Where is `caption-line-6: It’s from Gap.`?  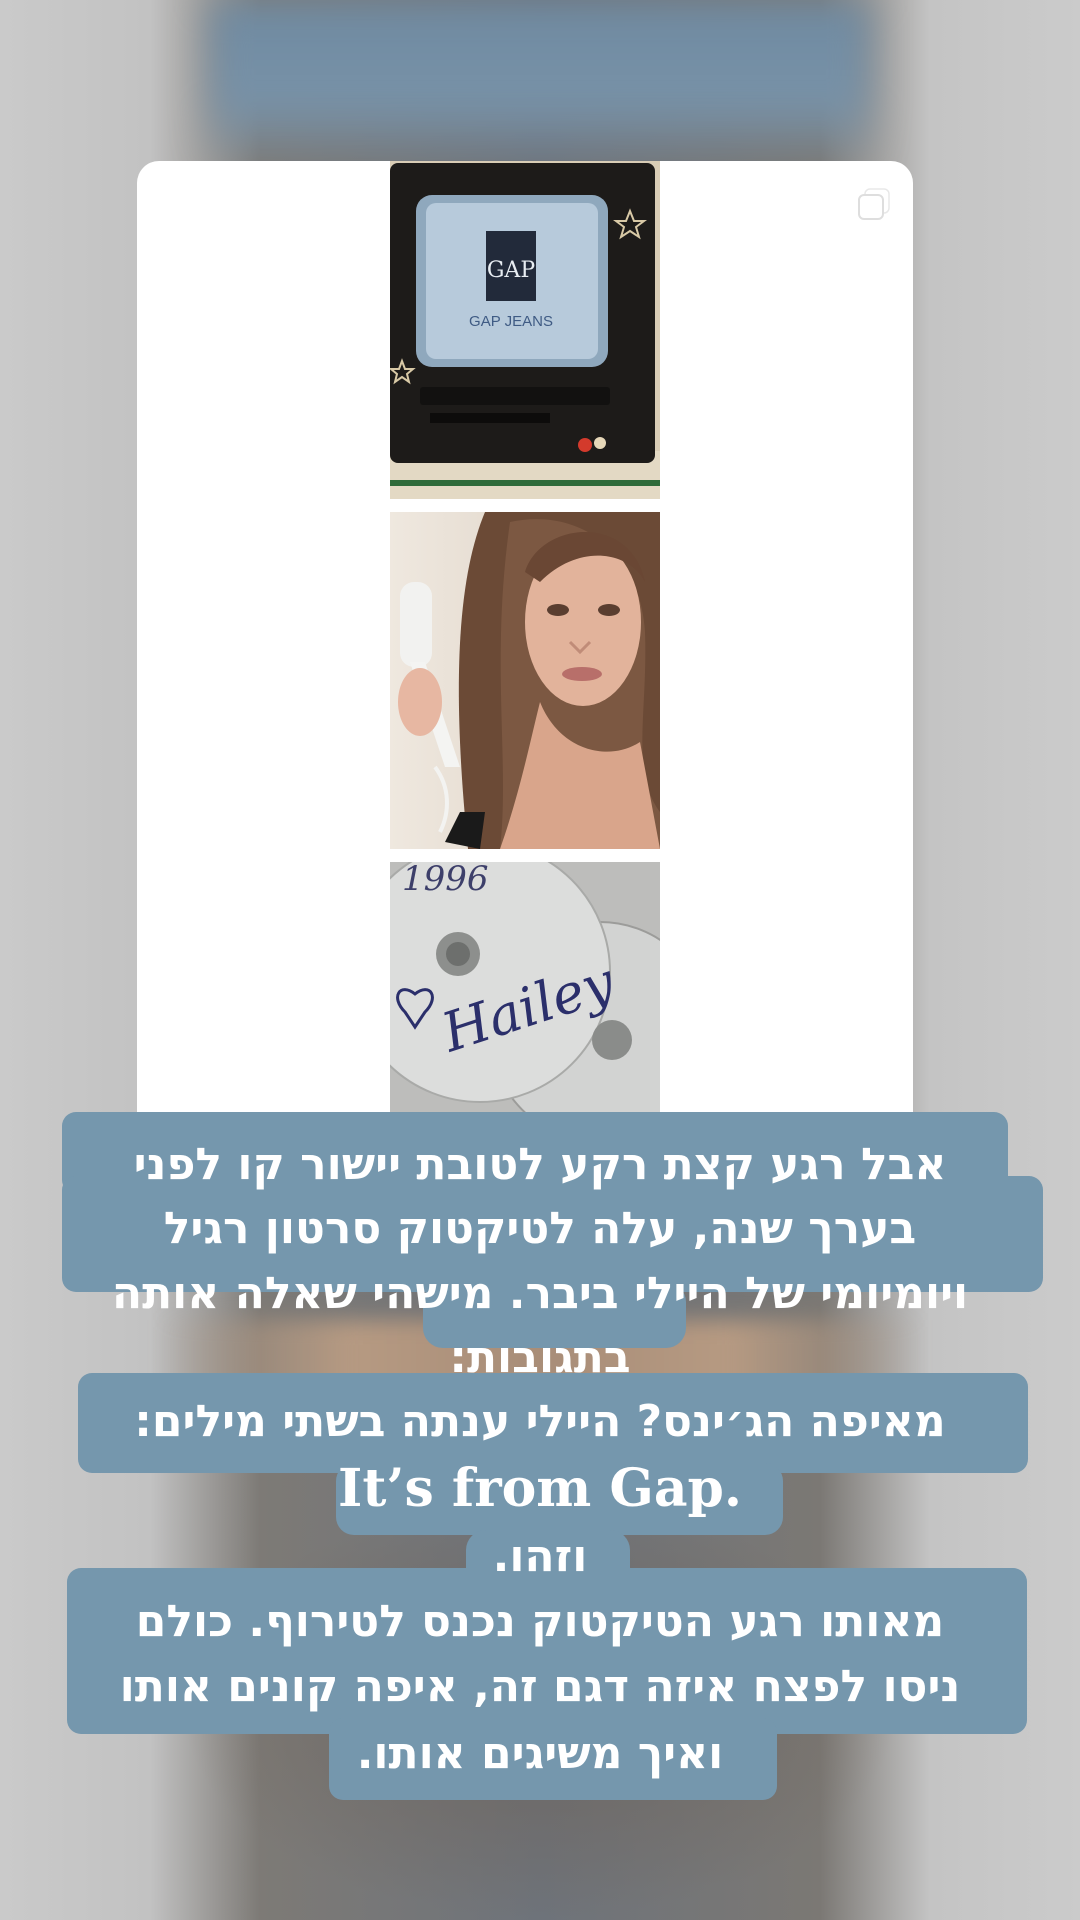
caption-line-6: It’s from Gap. is located at coordinates (540, 1488).